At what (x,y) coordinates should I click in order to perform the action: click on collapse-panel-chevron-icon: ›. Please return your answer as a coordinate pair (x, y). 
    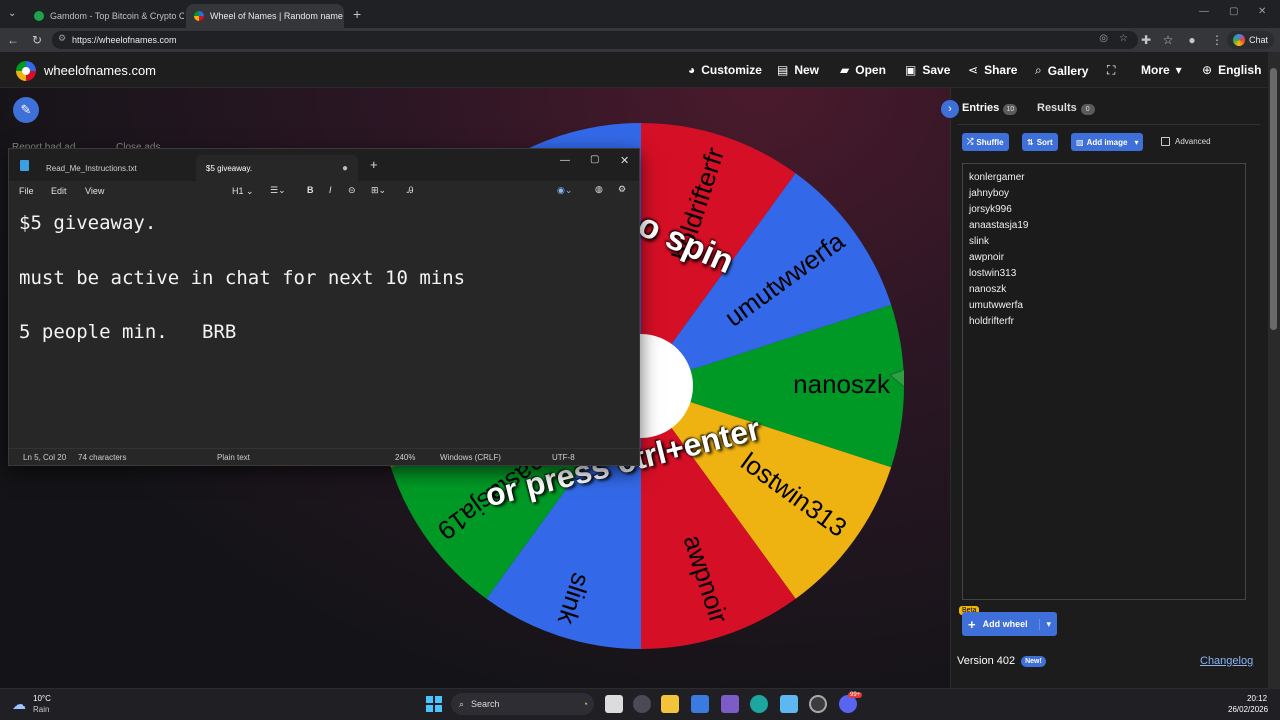
    Looking at the image, I should click on (950, 109).